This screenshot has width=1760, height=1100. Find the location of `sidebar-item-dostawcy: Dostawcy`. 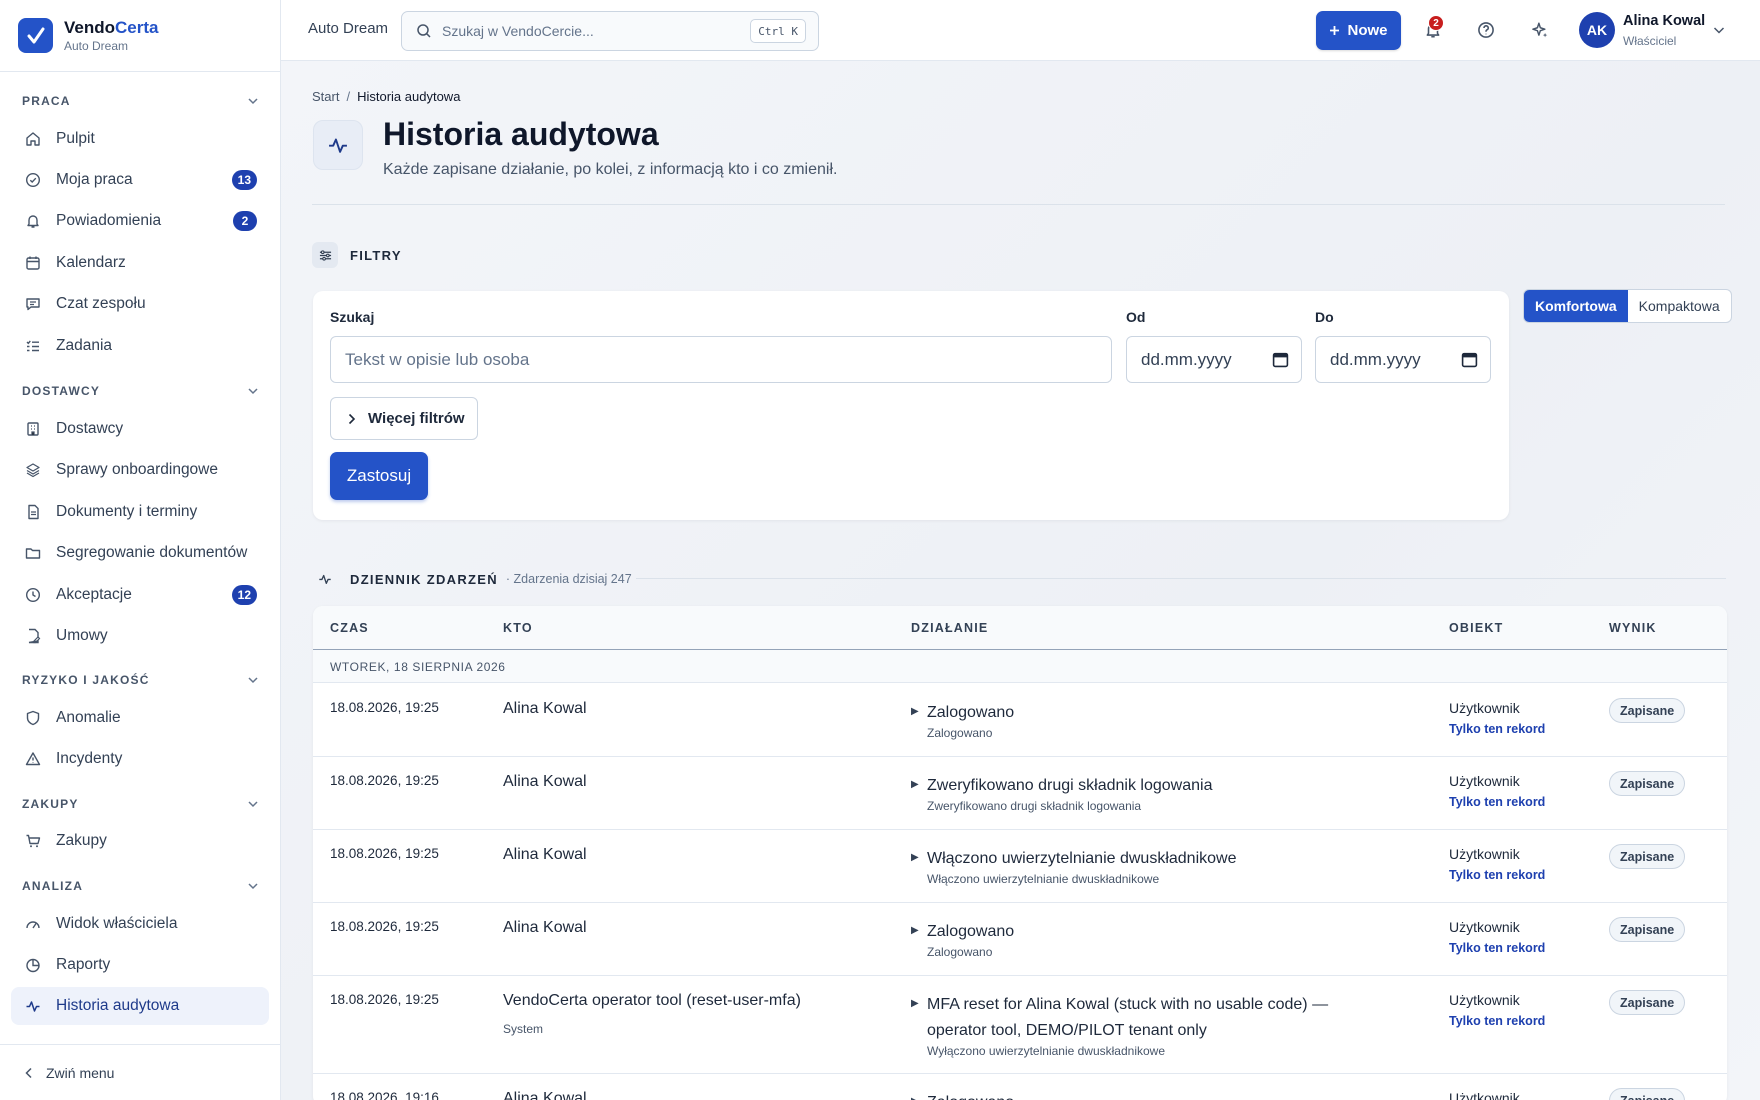

sidebar-item-dostawcy: Dostawcy is located at coordinates (140, 429).